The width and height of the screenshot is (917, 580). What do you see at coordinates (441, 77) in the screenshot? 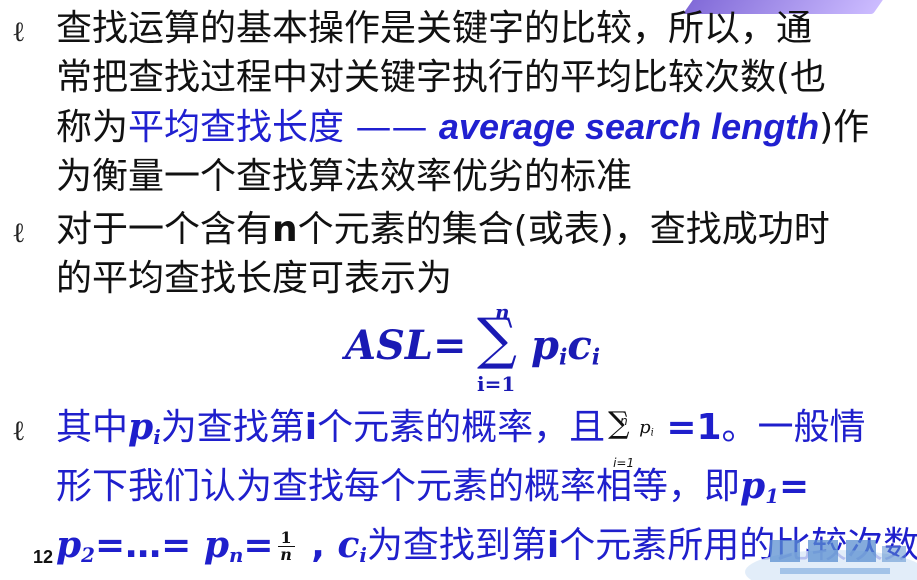
I see `paragraph-1-line-2: 常把查找过程中对关键字执行的平均比较次数(也` at bounding box center [441, 77].